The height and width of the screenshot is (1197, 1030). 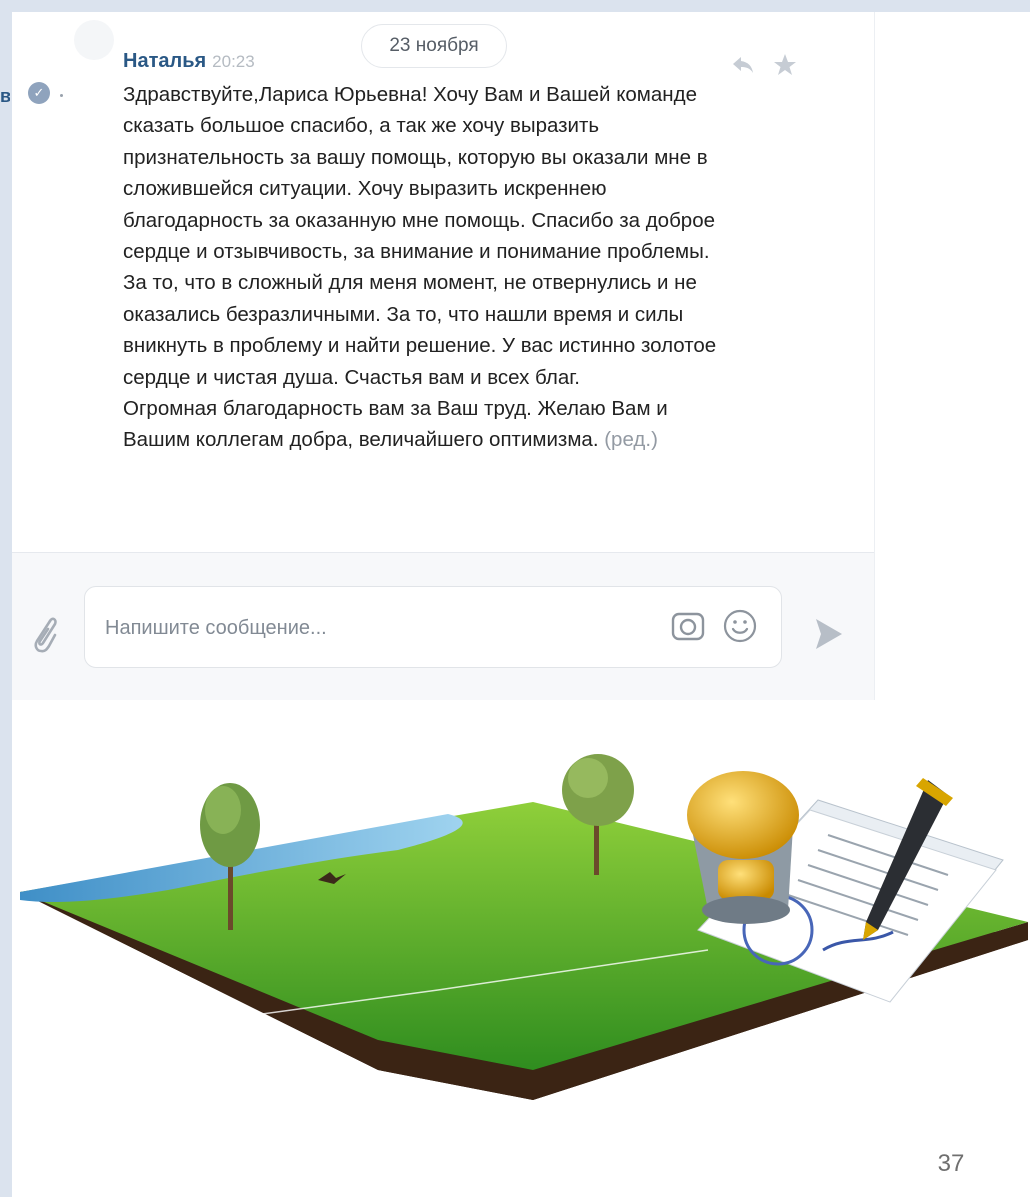 I want to click on edited-mark: (ред.), so click(x=631, y=439).